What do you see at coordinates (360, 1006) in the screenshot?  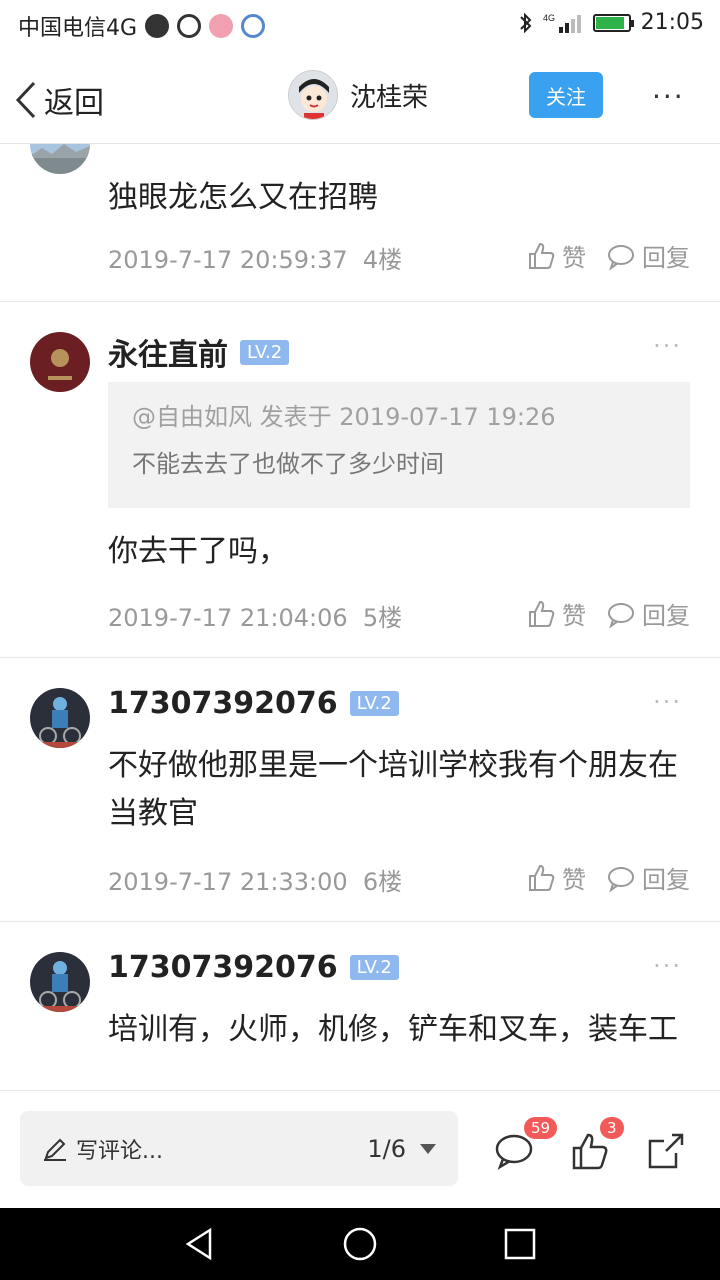 I see `comment-item: 17307392076 LV.2 ··· 培训有，火师，机修，铲车和叉车，装车工` at bounding box center [360, 1006].